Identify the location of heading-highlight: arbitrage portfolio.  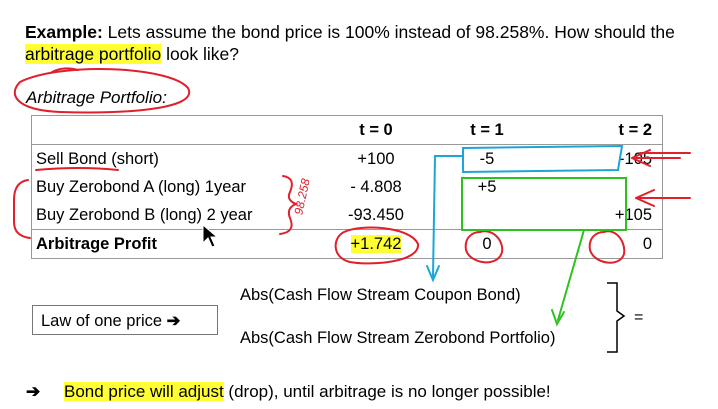
(93, 54).